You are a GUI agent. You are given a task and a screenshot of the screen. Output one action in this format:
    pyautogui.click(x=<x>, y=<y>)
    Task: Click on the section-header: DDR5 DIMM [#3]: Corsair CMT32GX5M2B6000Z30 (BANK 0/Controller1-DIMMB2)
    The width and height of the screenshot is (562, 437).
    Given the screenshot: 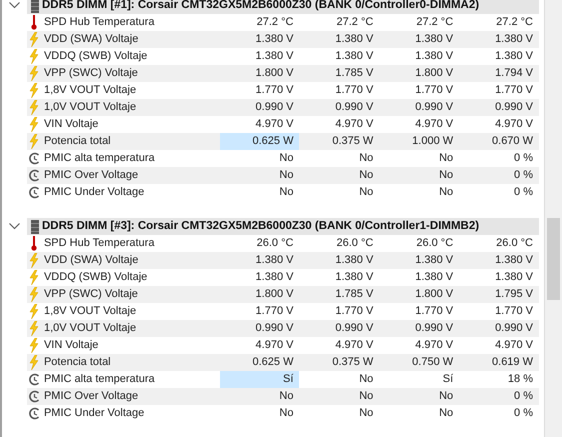 What is the action you would take?
    pyautogui.click(x=283, y=226)
    